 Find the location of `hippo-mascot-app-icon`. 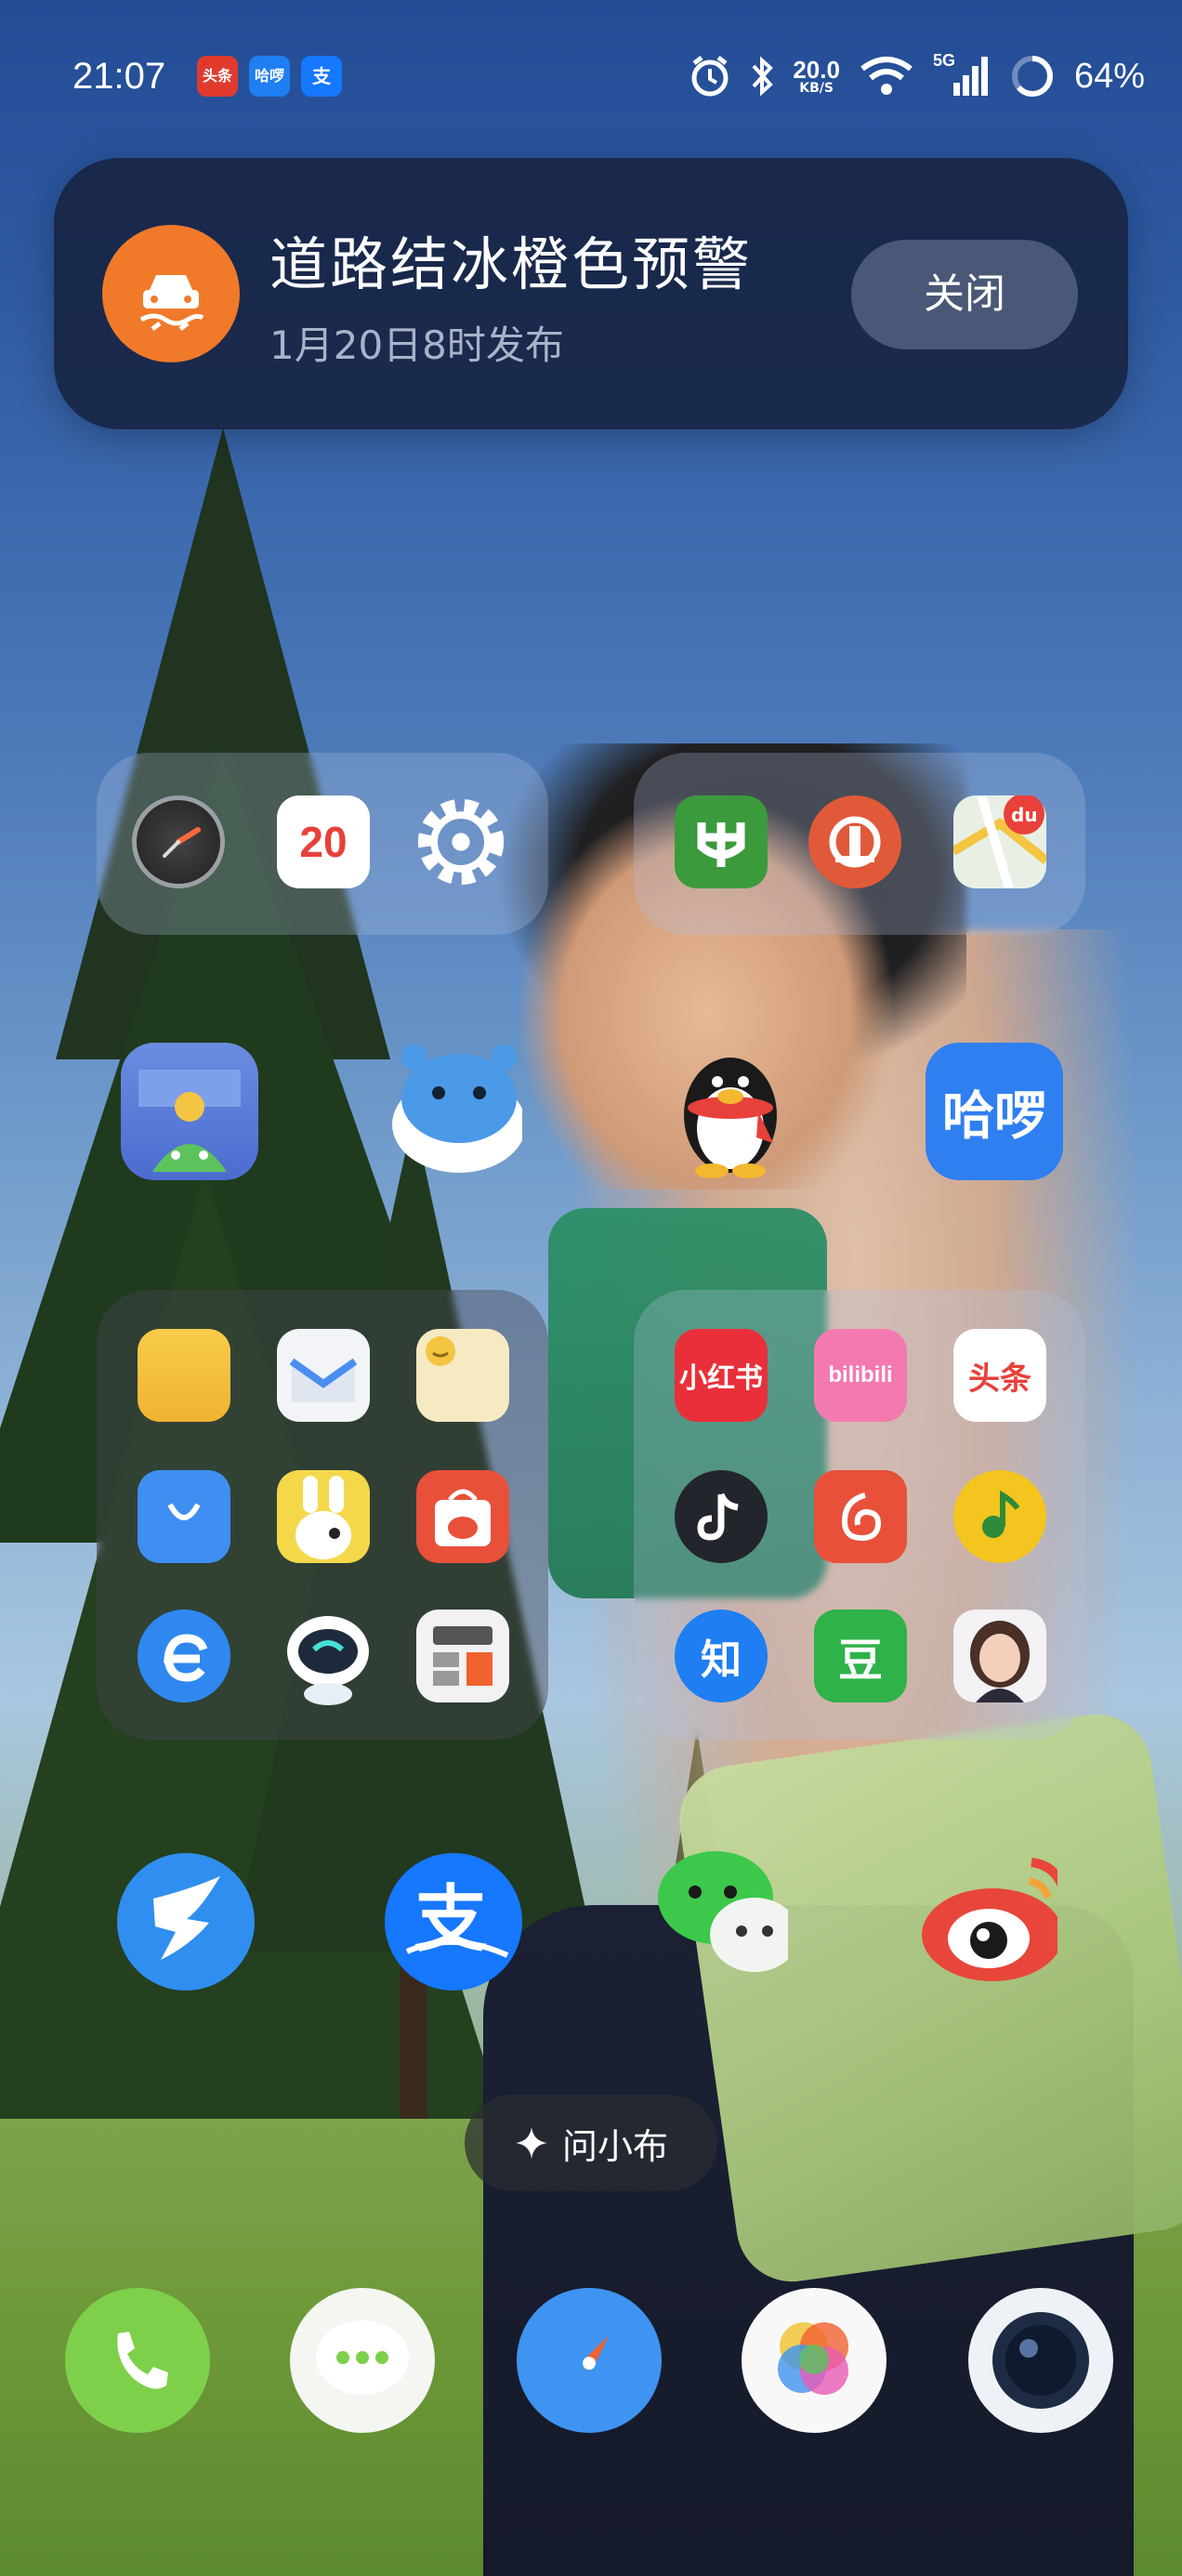

hippo-mascot-app-icon is located at coordinates (453, 1106).